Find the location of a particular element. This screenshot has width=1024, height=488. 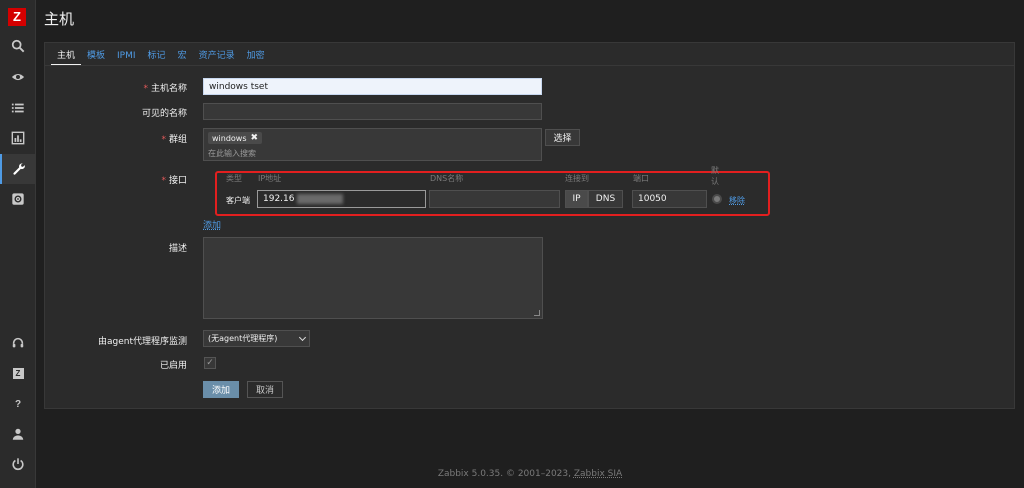

dns-name-input is located at coordinates (494, 199).